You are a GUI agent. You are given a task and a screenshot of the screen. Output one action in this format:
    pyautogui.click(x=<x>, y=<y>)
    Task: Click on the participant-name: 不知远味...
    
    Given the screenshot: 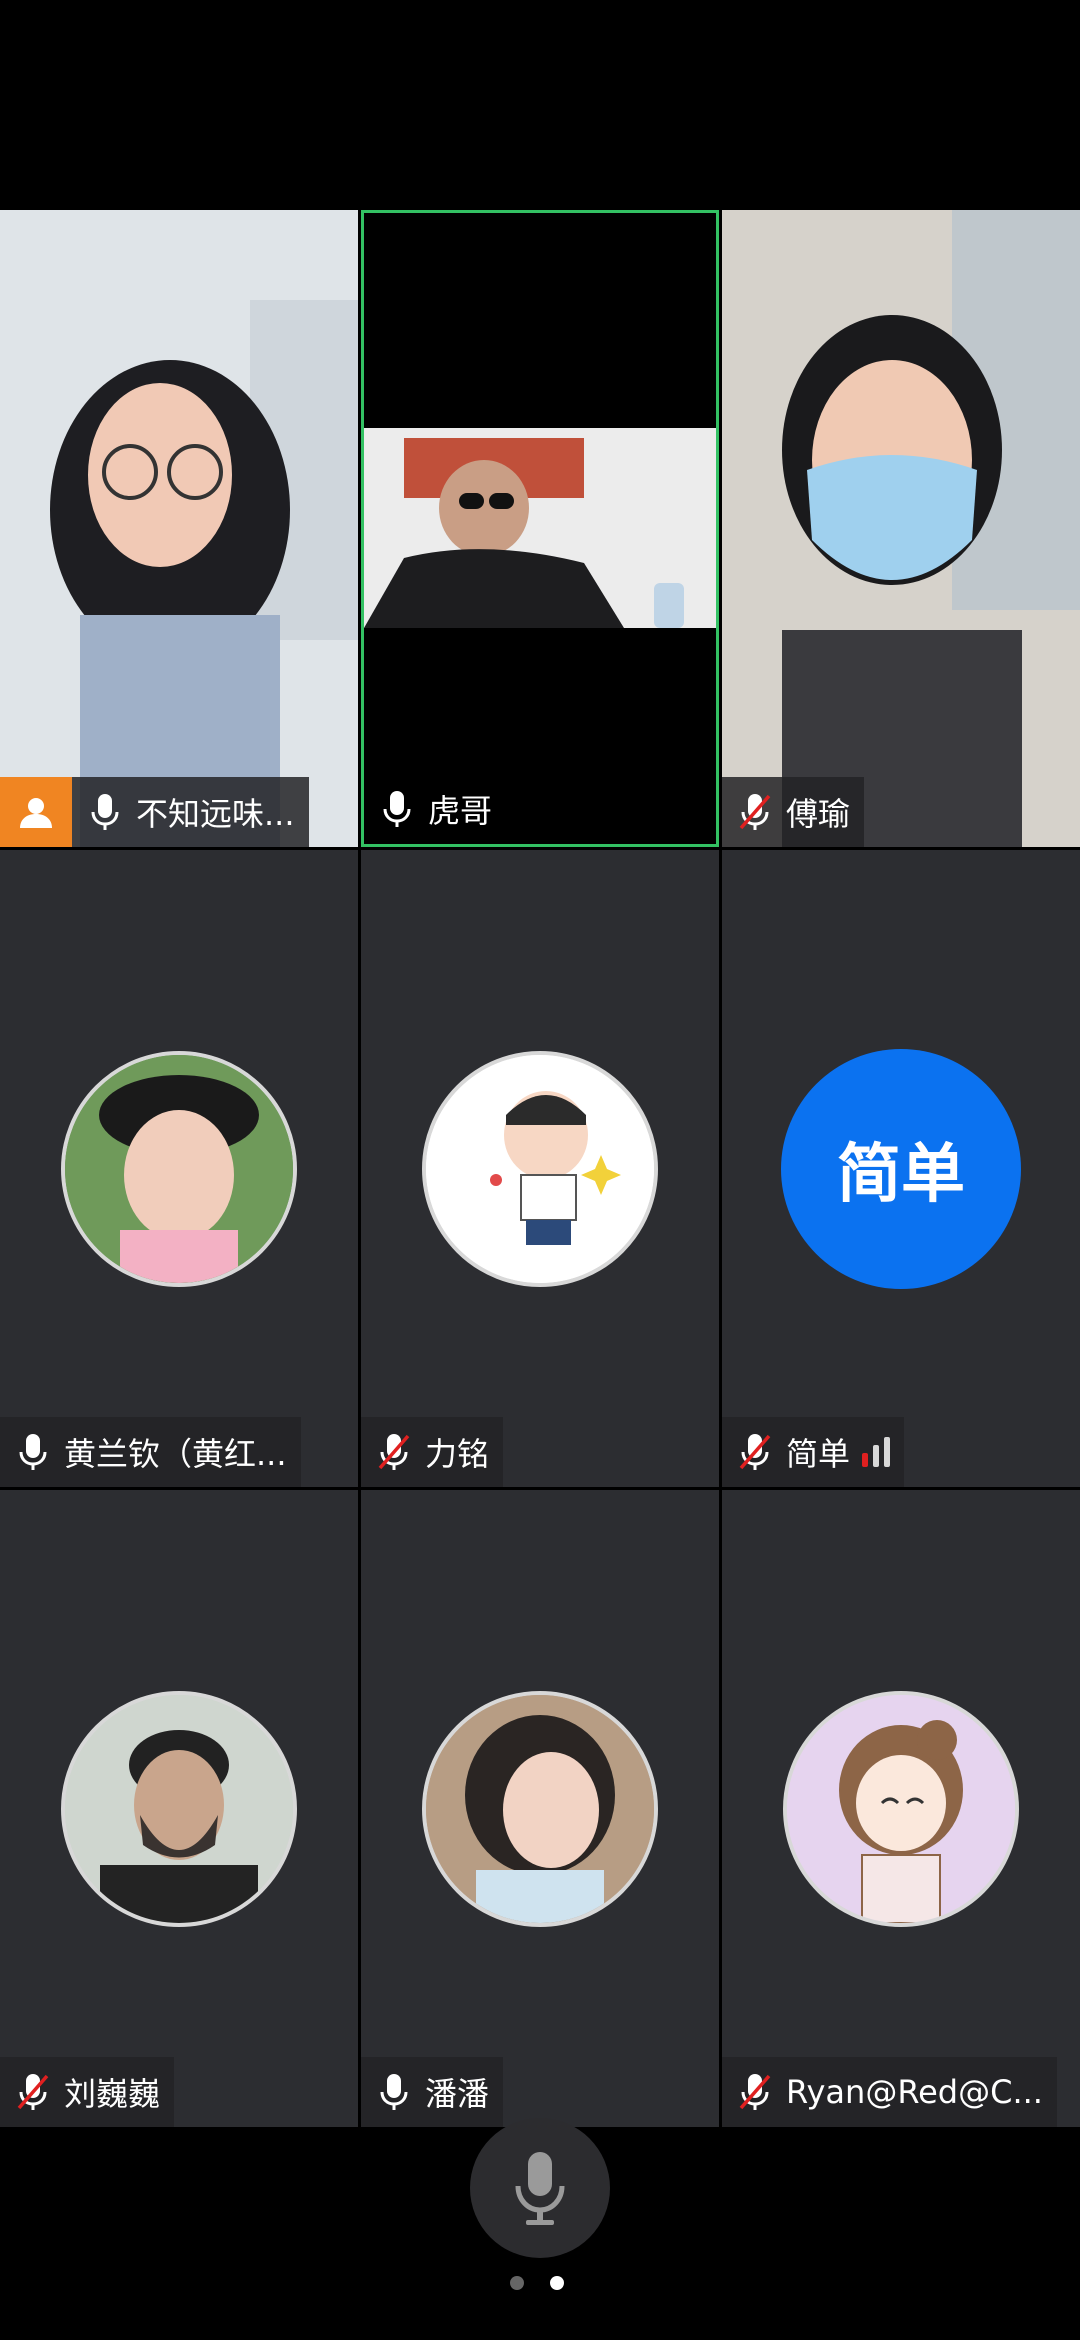 What is the action you would take?
    pyautogui.click(x=215, y=814)
    